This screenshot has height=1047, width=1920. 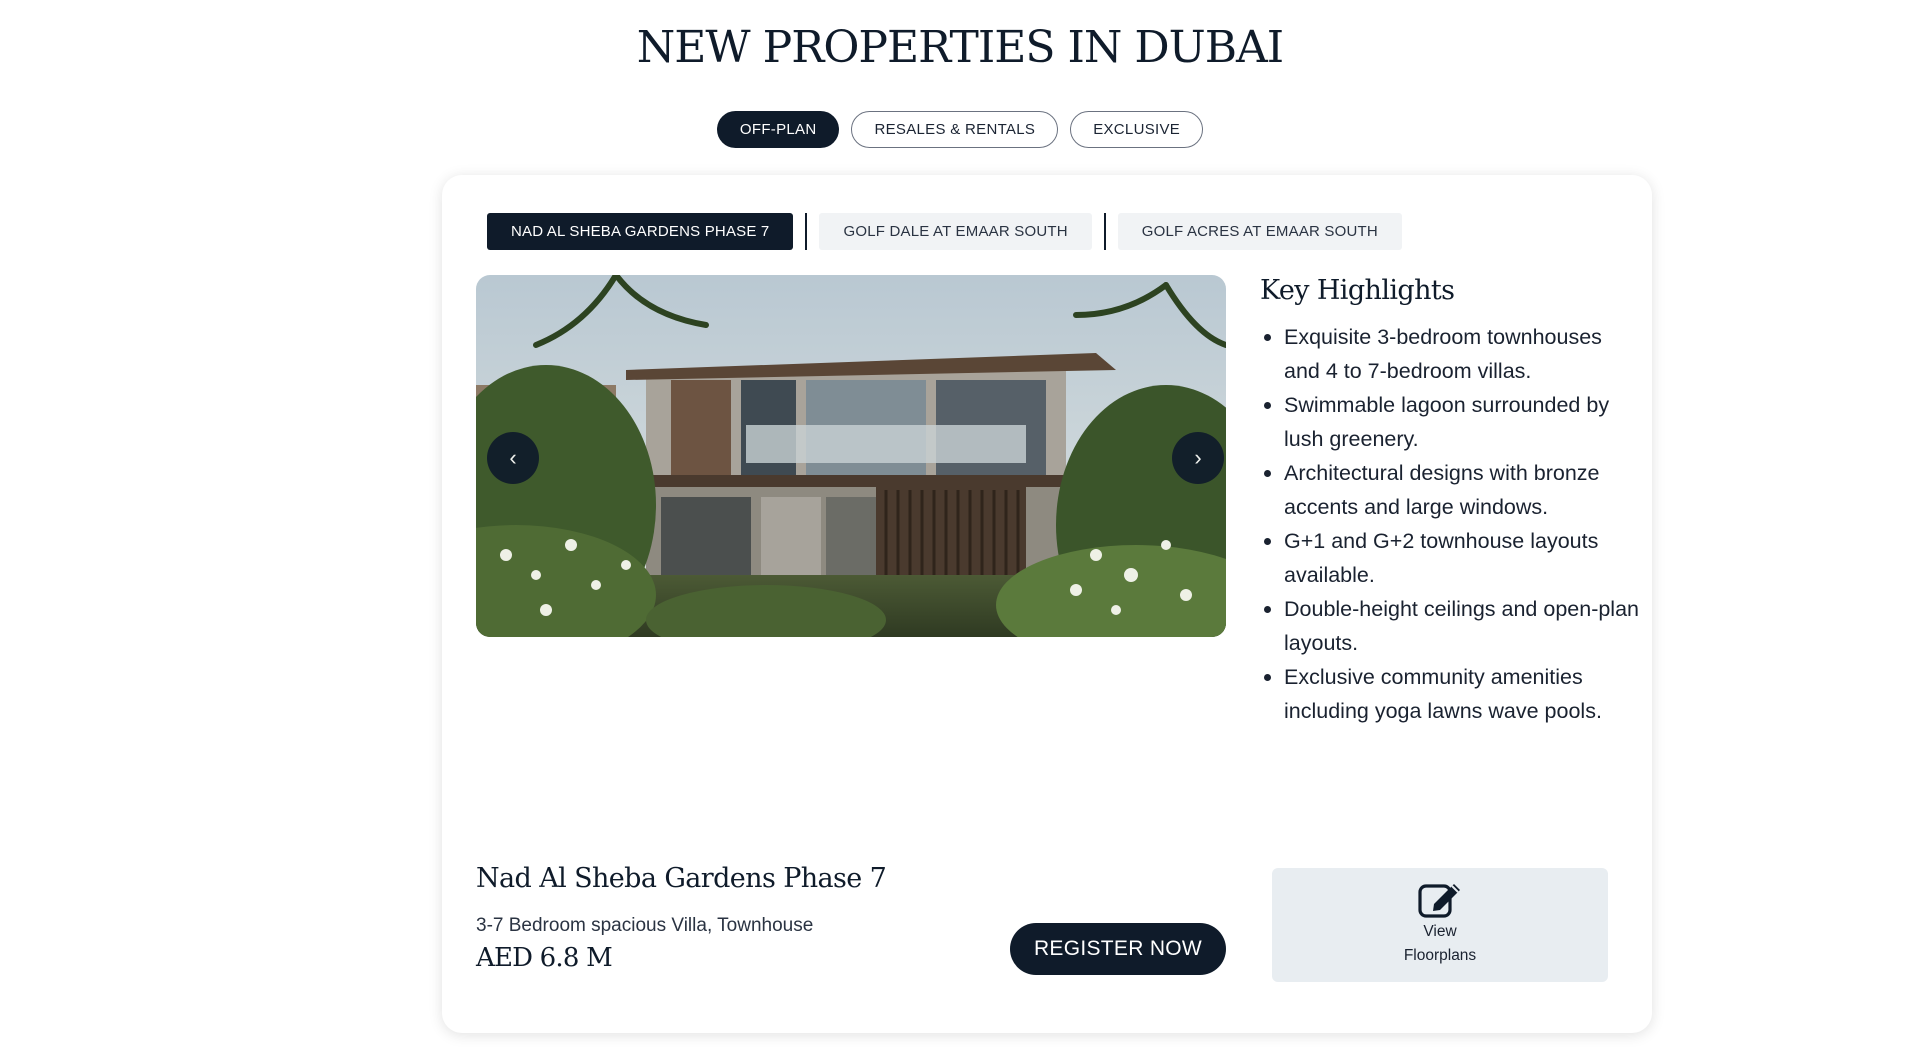 What do you see at coordinates (1118, 949) in the screenshot?
I see `register-now-button: REGISTER NOW` at bounding box center [1118, 949].